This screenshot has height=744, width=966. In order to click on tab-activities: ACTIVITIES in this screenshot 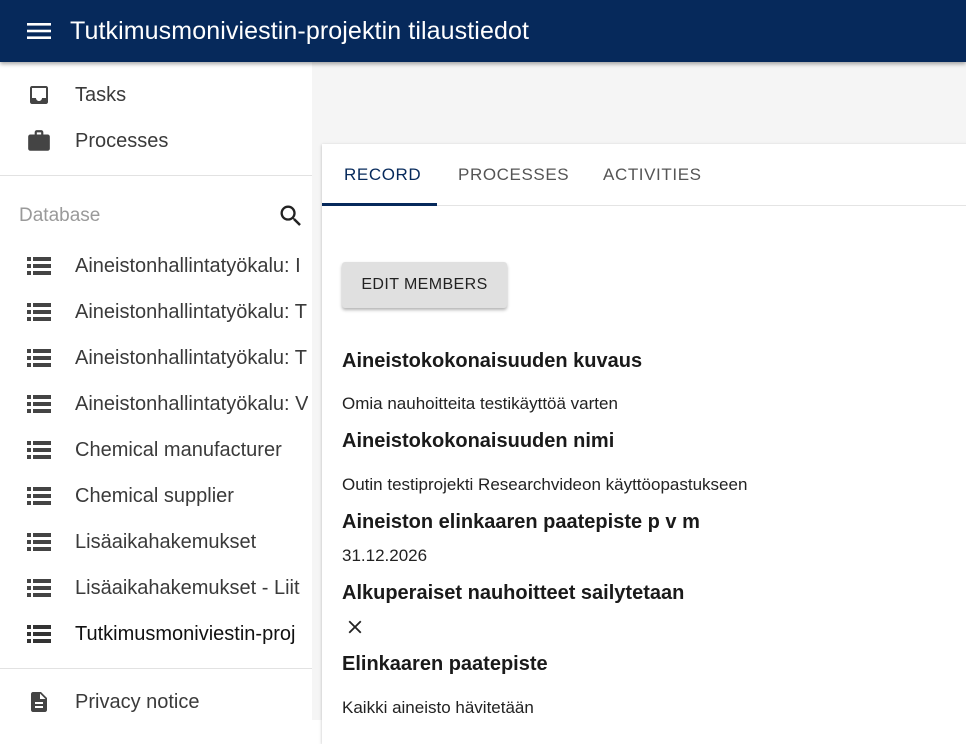, I will do `click(652, 175)`.